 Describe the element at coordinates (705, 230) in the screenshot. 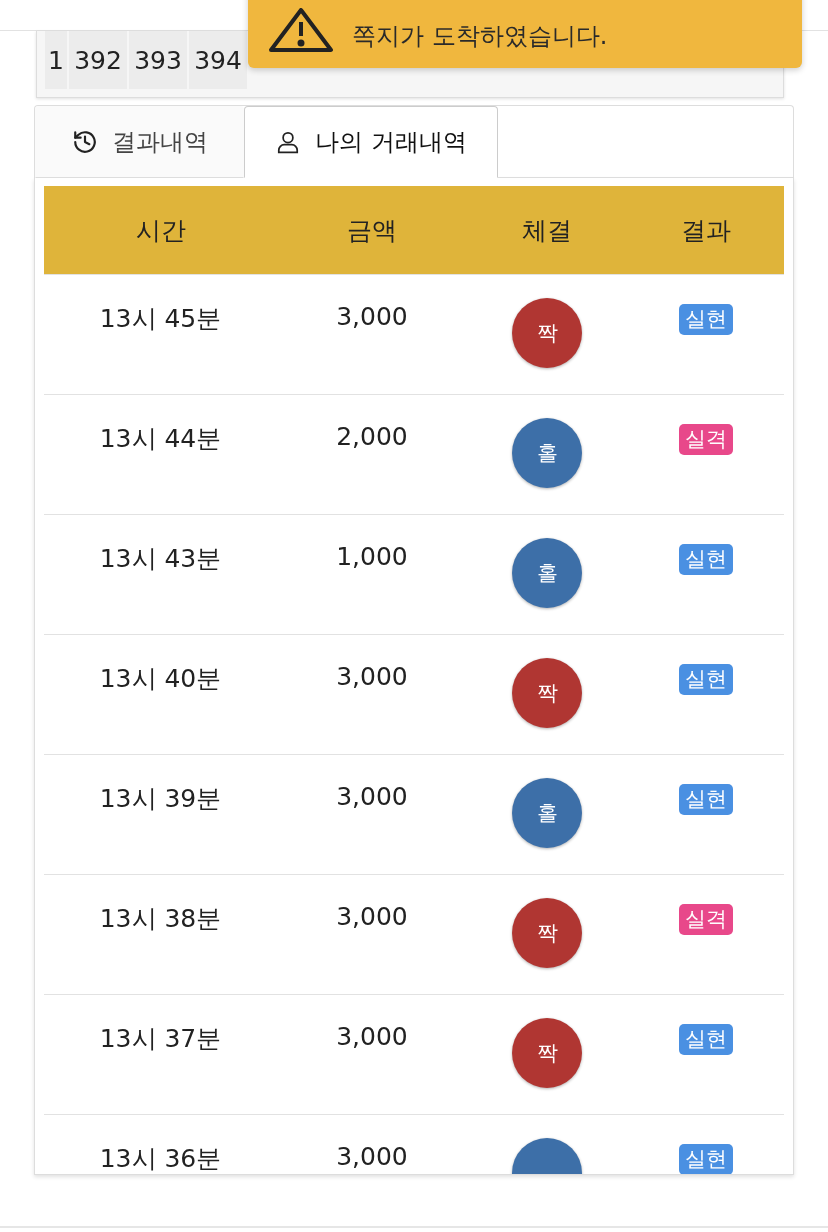

I see `column-header: 결과` at that location.